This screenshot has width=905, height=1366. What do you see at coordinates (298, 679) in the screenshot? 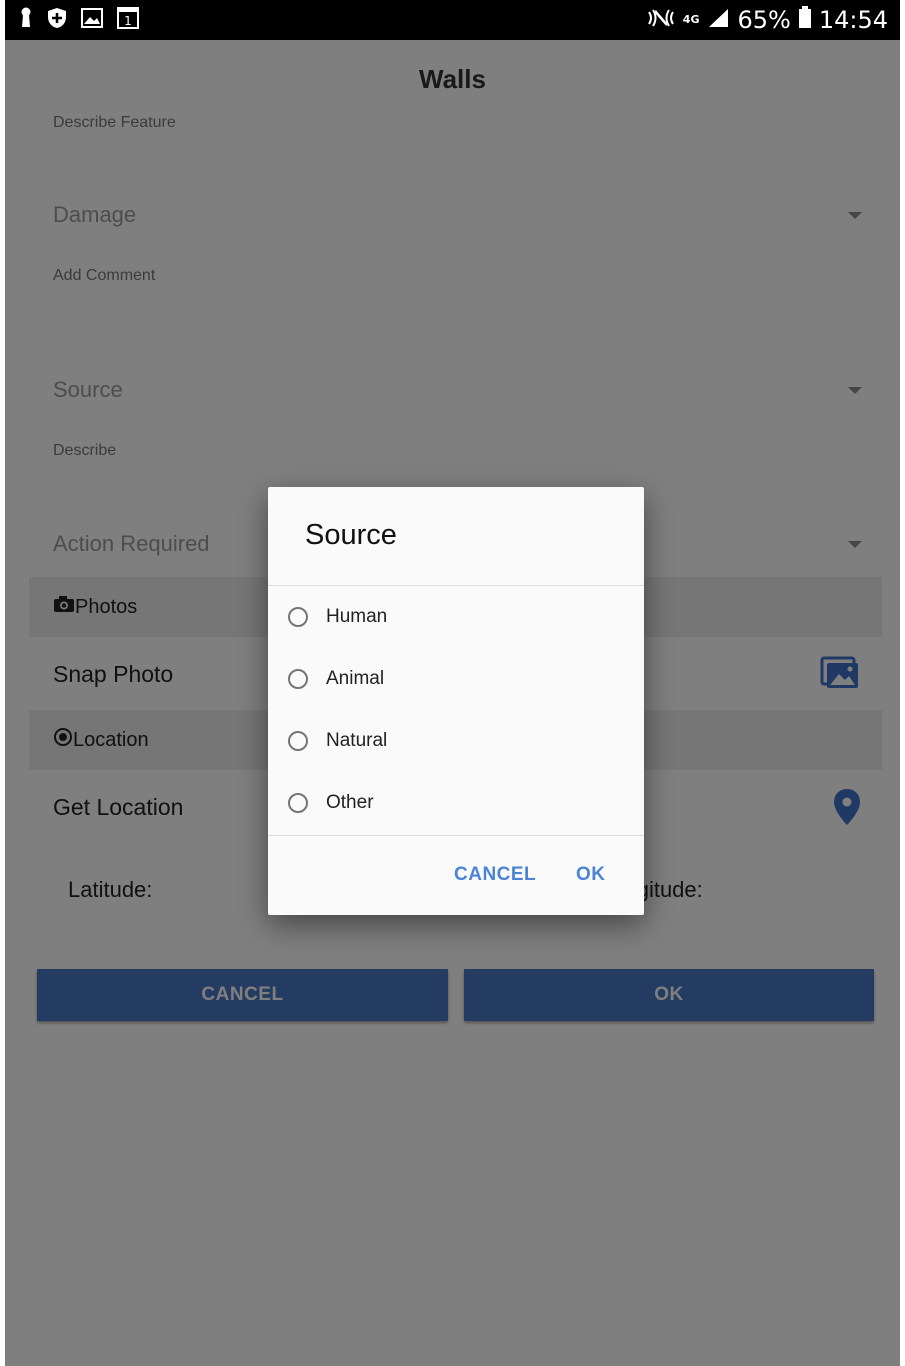
I see `radio-animal` at bounding box center [298, 679].